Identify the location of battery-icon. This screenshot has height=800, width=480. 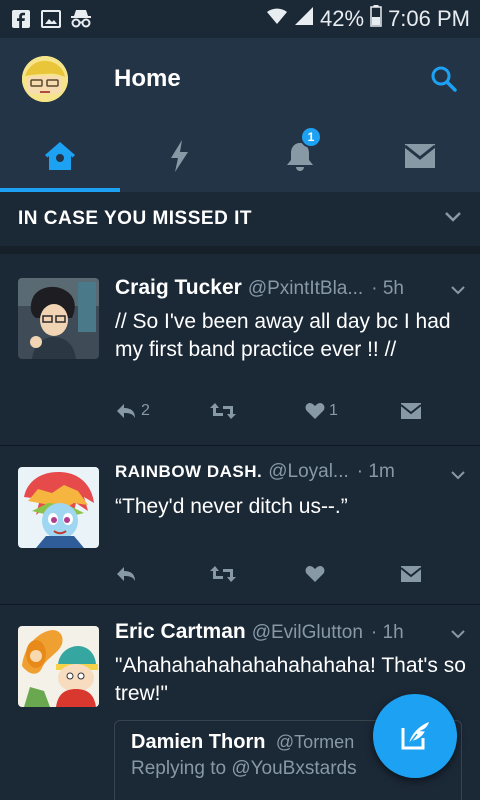
(376, 19).